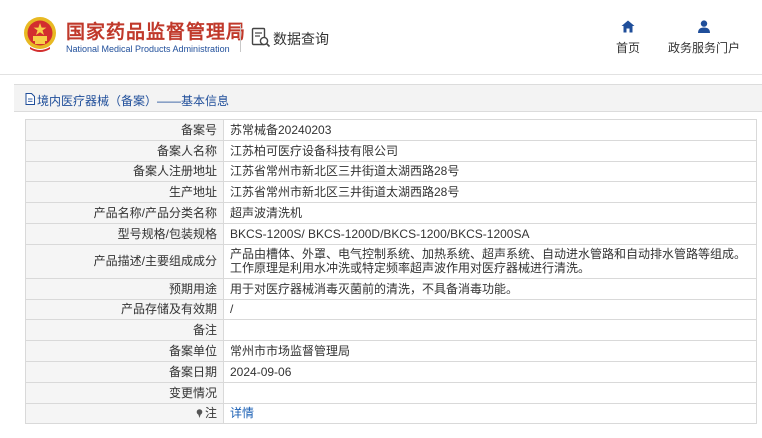  What do you see at coordinates (124, 309) in the screenshot?
I see `row-label: 产品存储及有效期` at bounding box center [124, 309].